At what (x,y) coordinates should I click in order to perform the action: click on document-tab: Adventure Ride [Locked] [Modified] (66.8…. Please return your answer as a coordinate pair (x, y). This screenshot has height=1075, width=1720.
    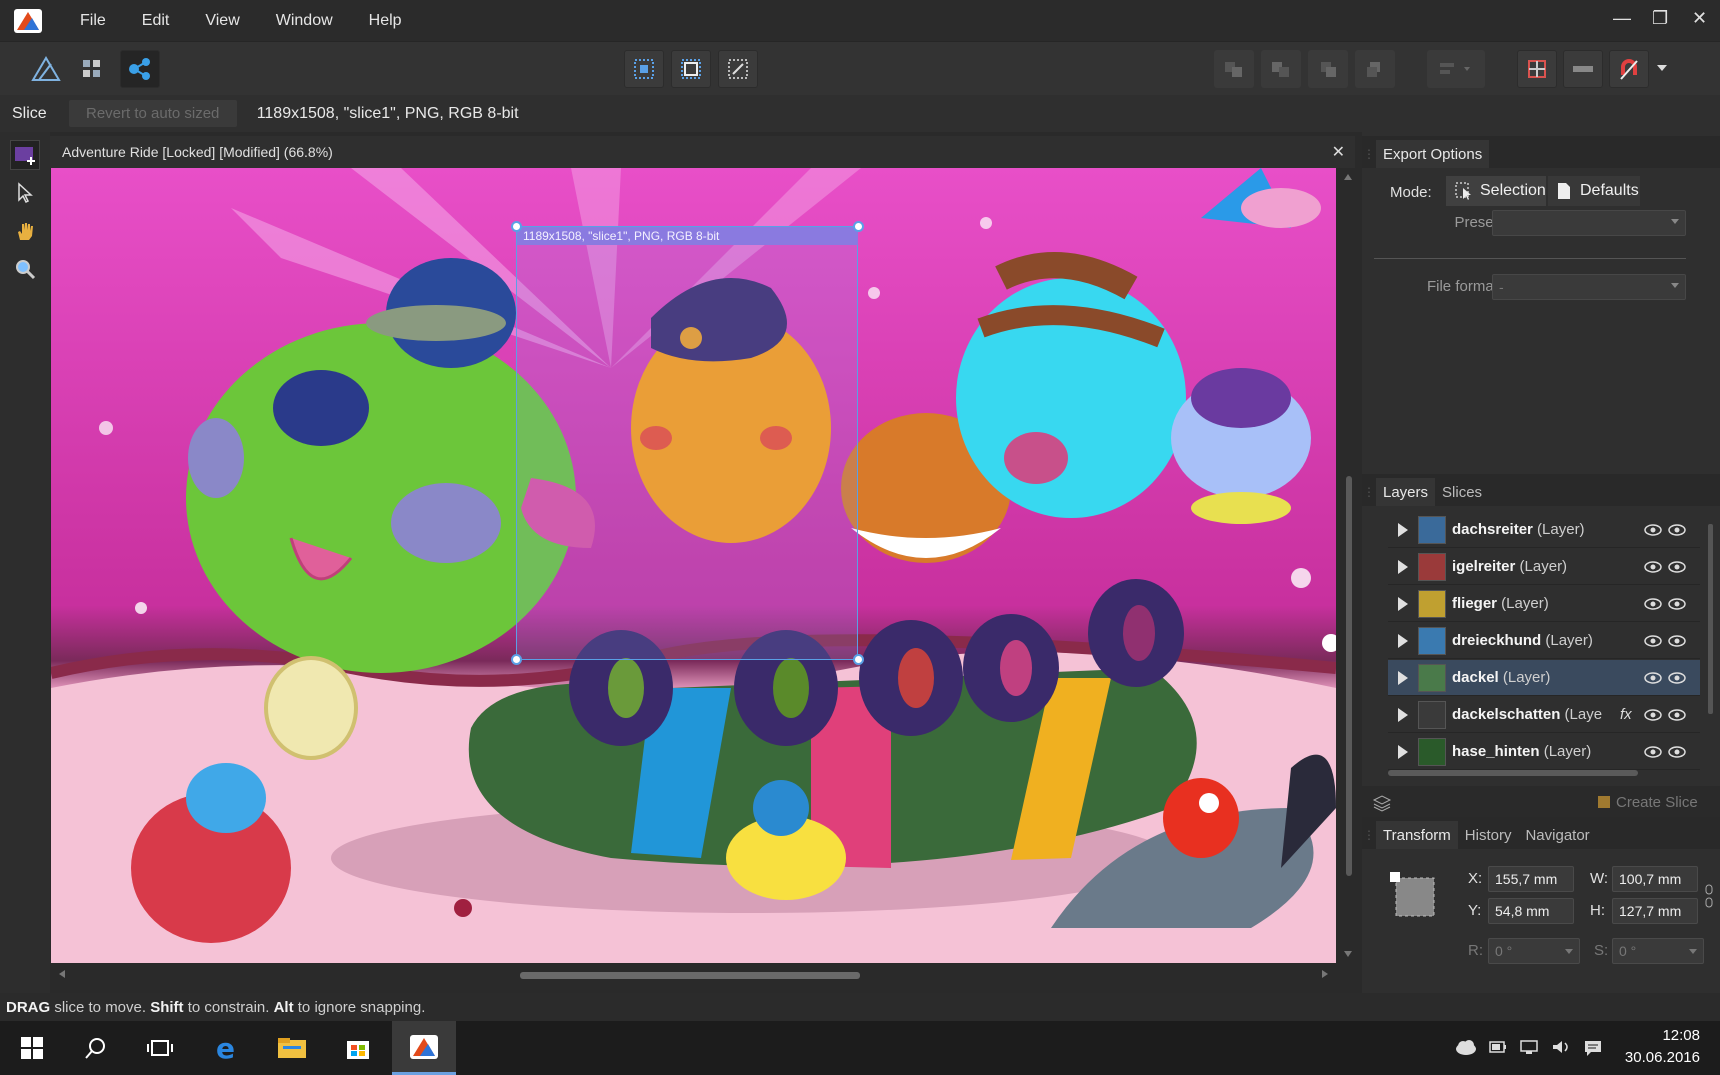
    Looking at the image, I should click on (702, 152).